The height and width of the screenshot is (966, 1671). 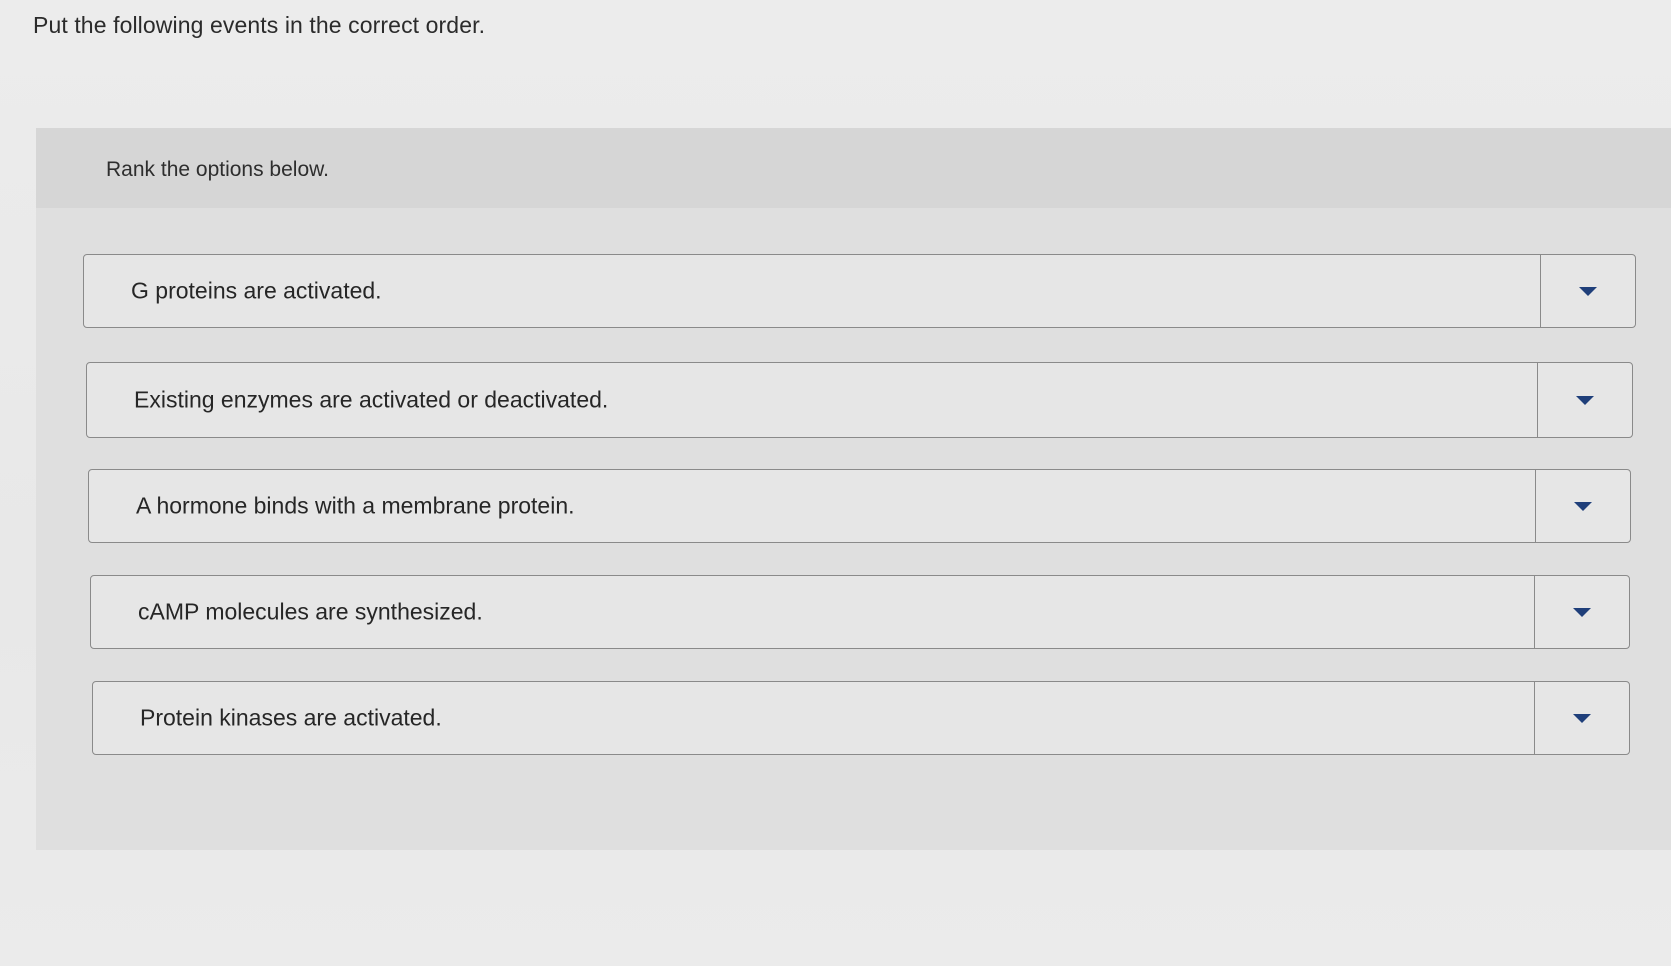 I want to click on rank-item: Protein kinases are activated., so click(x=861, y=718).